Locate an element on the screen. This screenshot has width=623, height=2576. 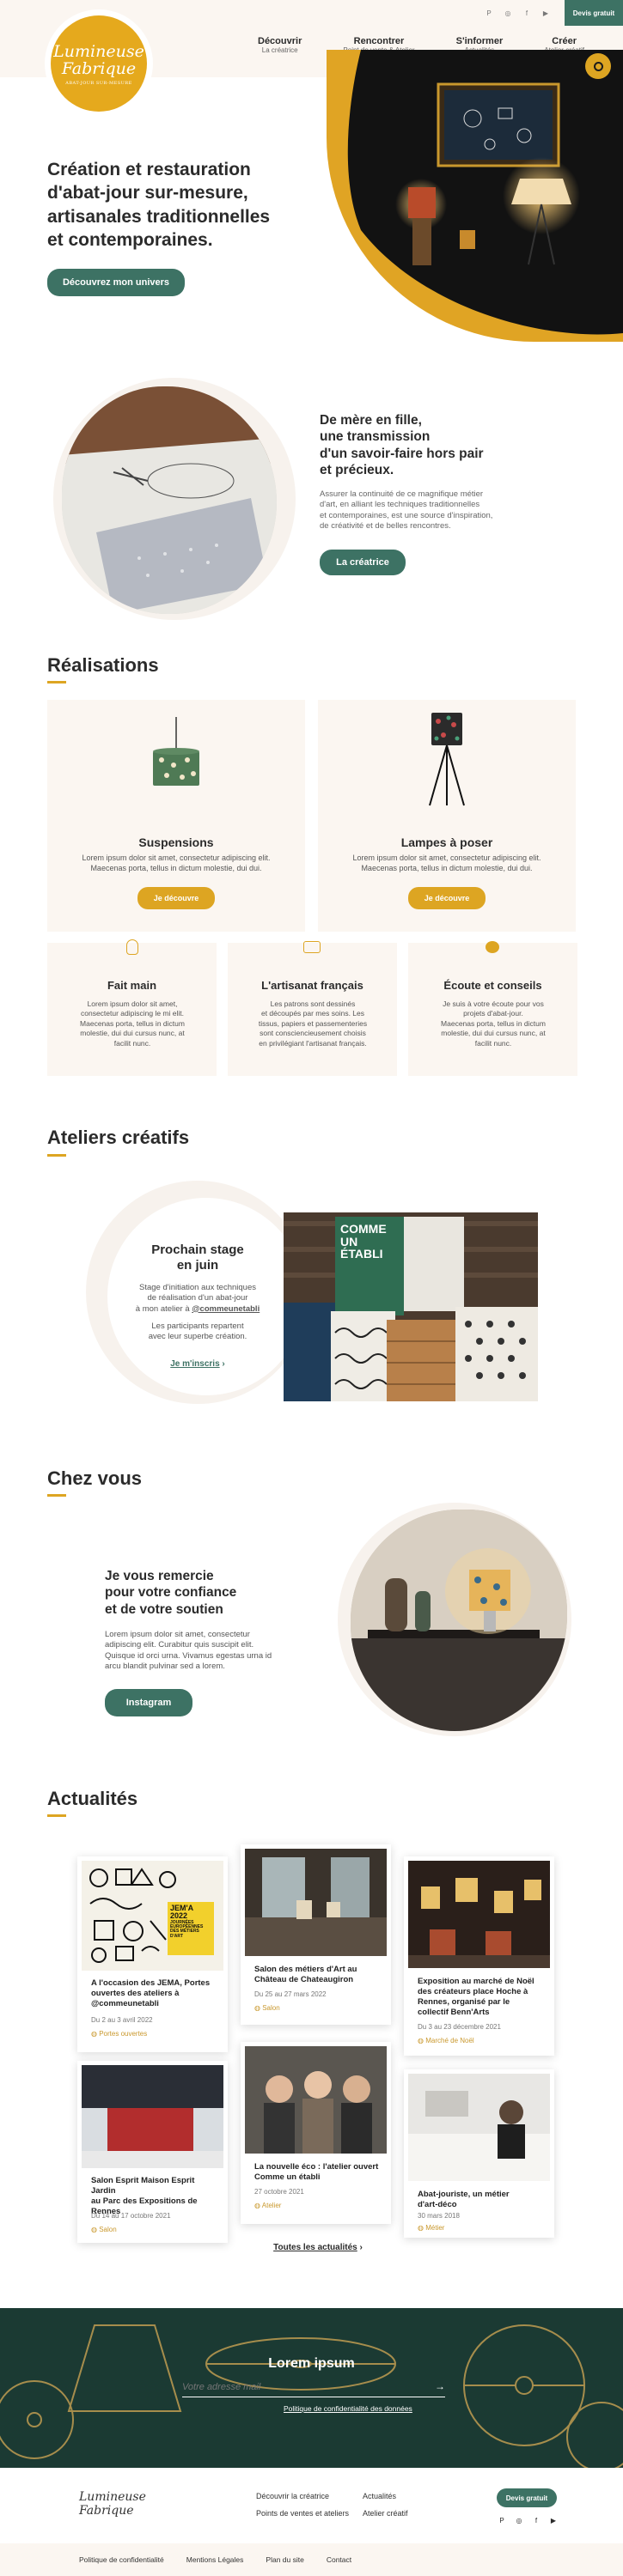
stage-title: Prochain stage en juin is located at coordinates (198, 1257).